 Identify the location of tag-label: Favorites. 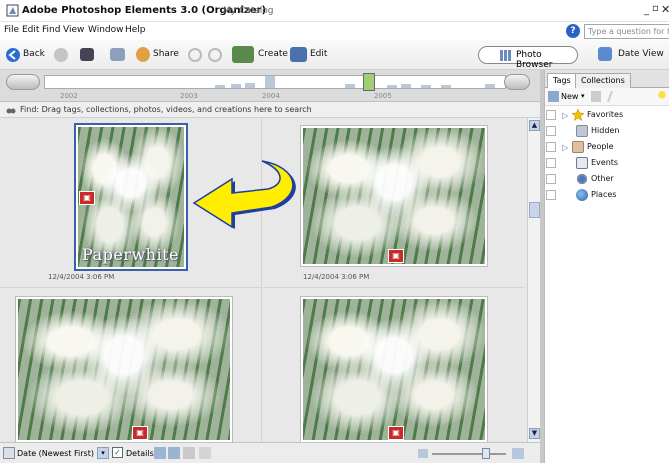
(605, 114).